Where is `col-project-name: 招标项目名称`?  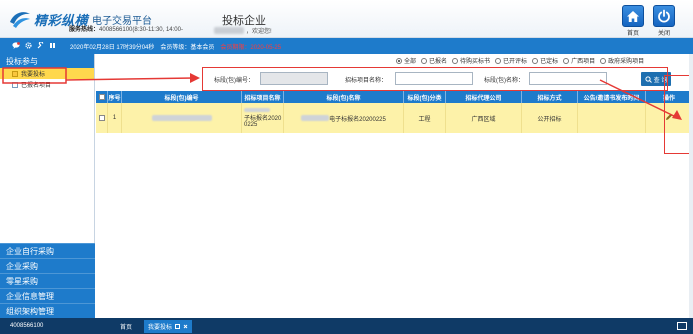
col-project-name: 招标项目名称 is located at coordinates (263, 97).